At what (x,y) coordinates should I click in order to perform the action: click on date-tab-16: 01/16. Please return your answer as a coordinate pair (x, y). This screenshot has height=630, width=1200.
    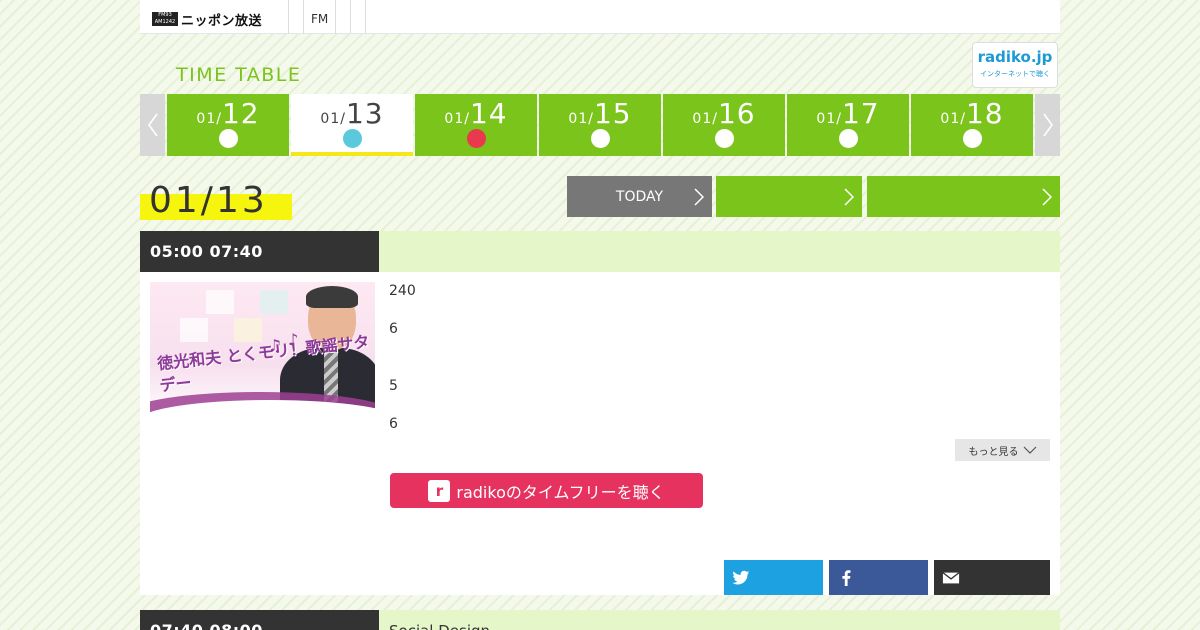
    Looking at the image, I should click on (724, 125).